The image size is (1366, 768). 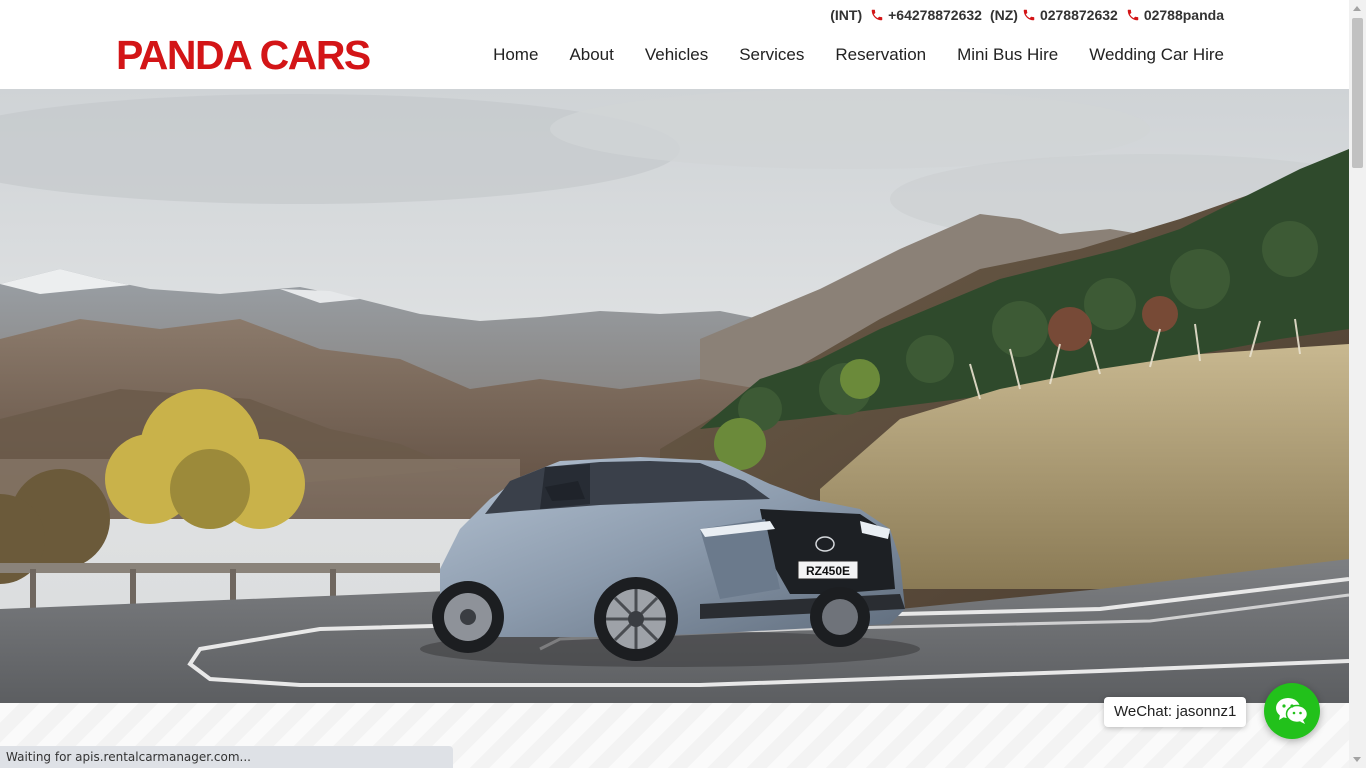 What do you see at coordinates (243, 55) in the screenshot?
I see `site-logo: PANDA CARS` at bounding box center [243, 55].